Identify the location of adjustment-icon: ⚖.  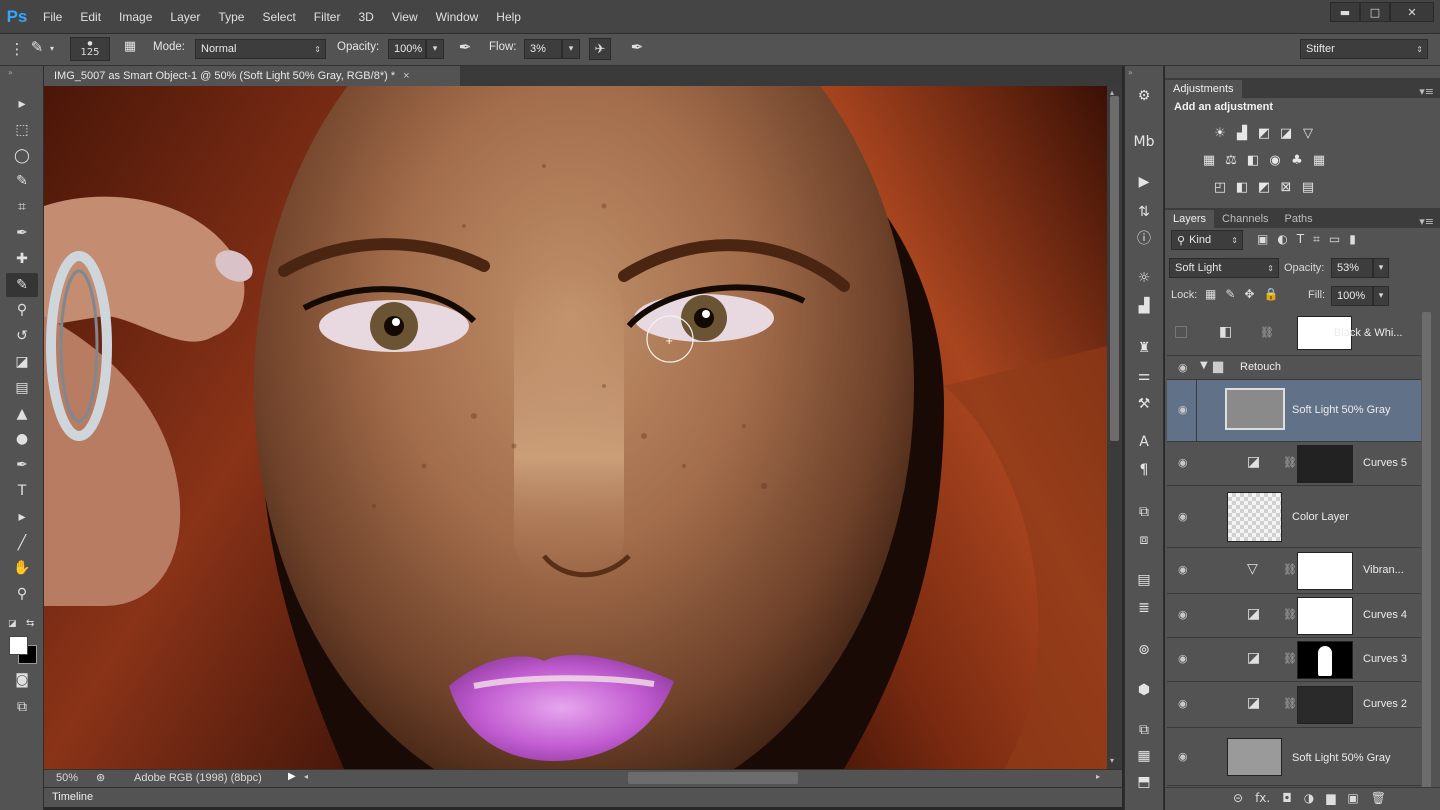
(1231, 160).